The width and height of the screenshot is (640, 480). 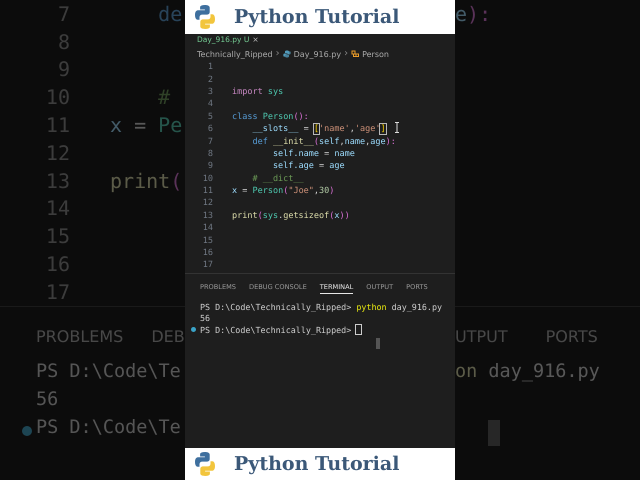 What do you see at coordinates (308, 166) in the screenshot?
I see `code-line: self.age = age` at bounding box center [308, 166].